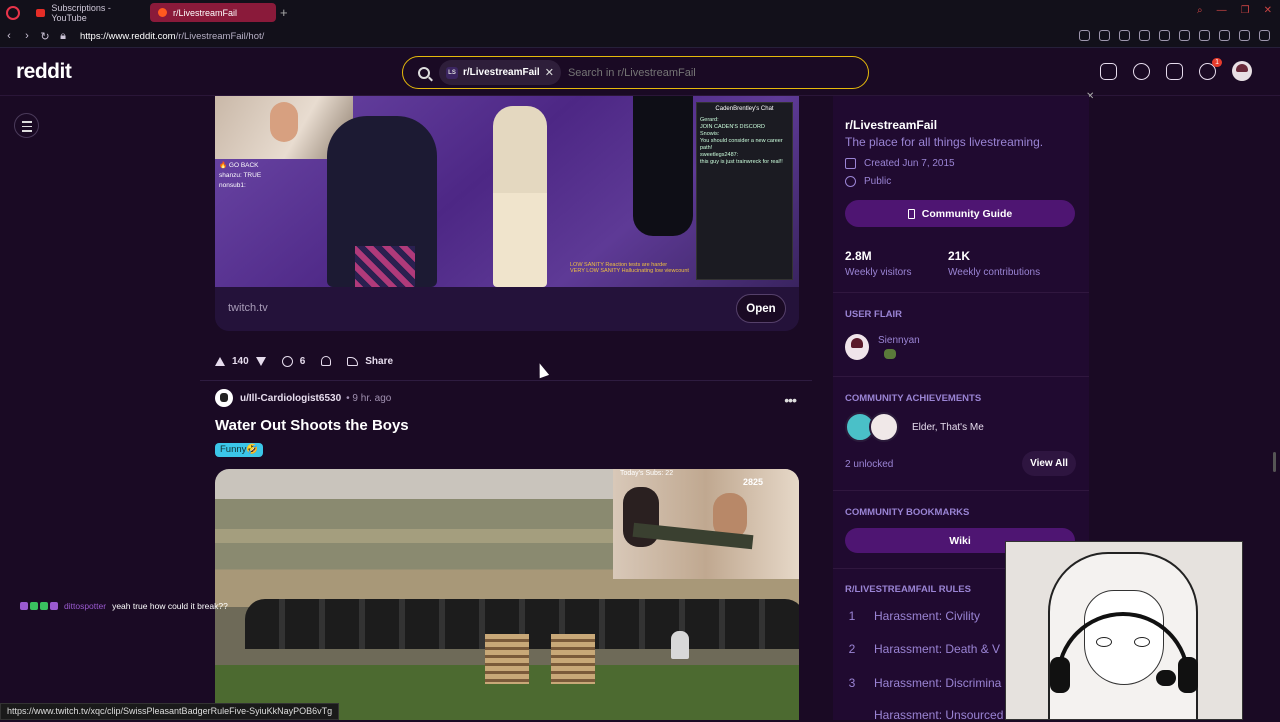 The height and width of the screenshot is (722, 1280). What do you see at coordinates (312, 425) in the screenshot?
I see `post-title: Water Out Shoots the Boys` at bounding box center [312, 425].